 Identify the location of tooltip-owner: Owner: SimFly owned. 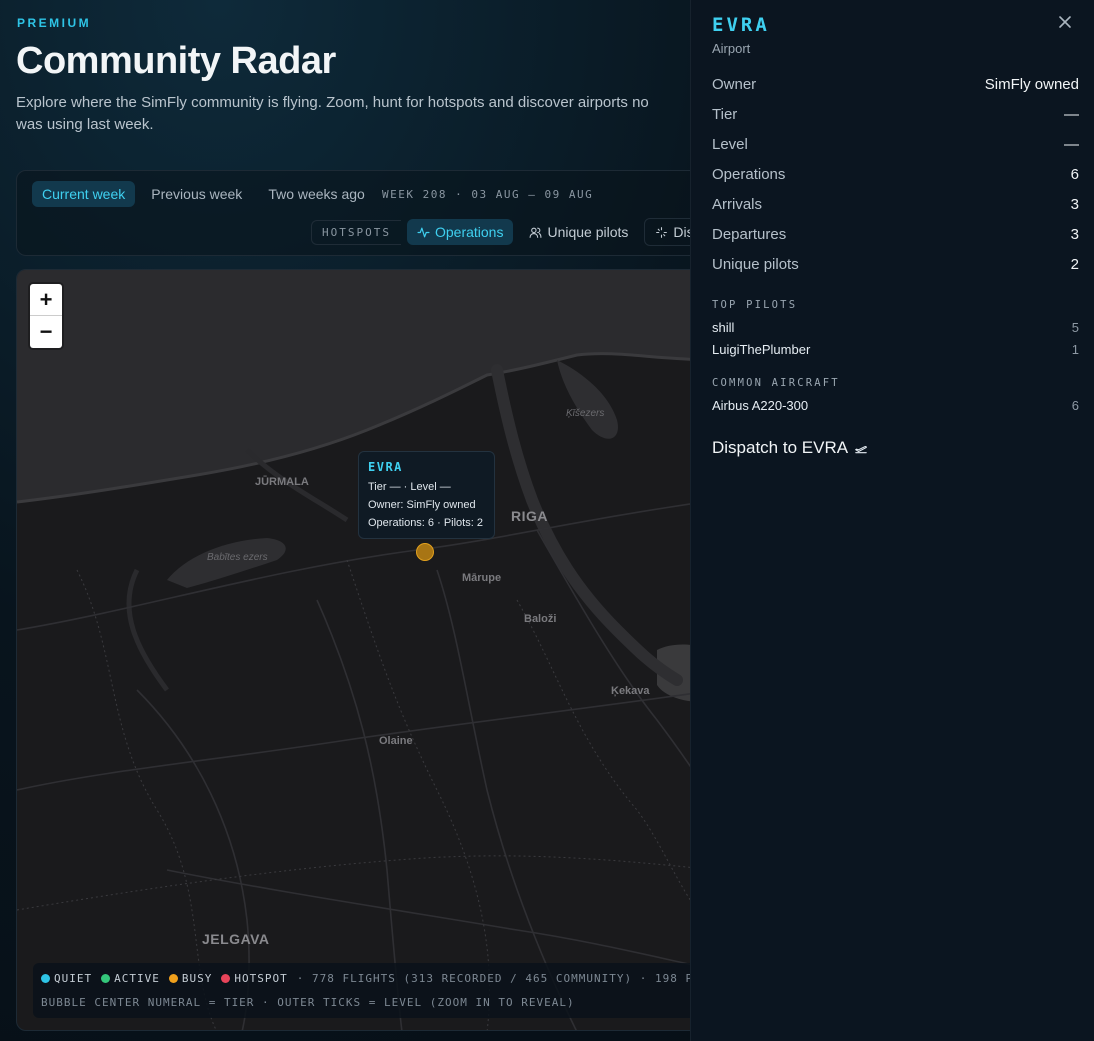
(422, 505).